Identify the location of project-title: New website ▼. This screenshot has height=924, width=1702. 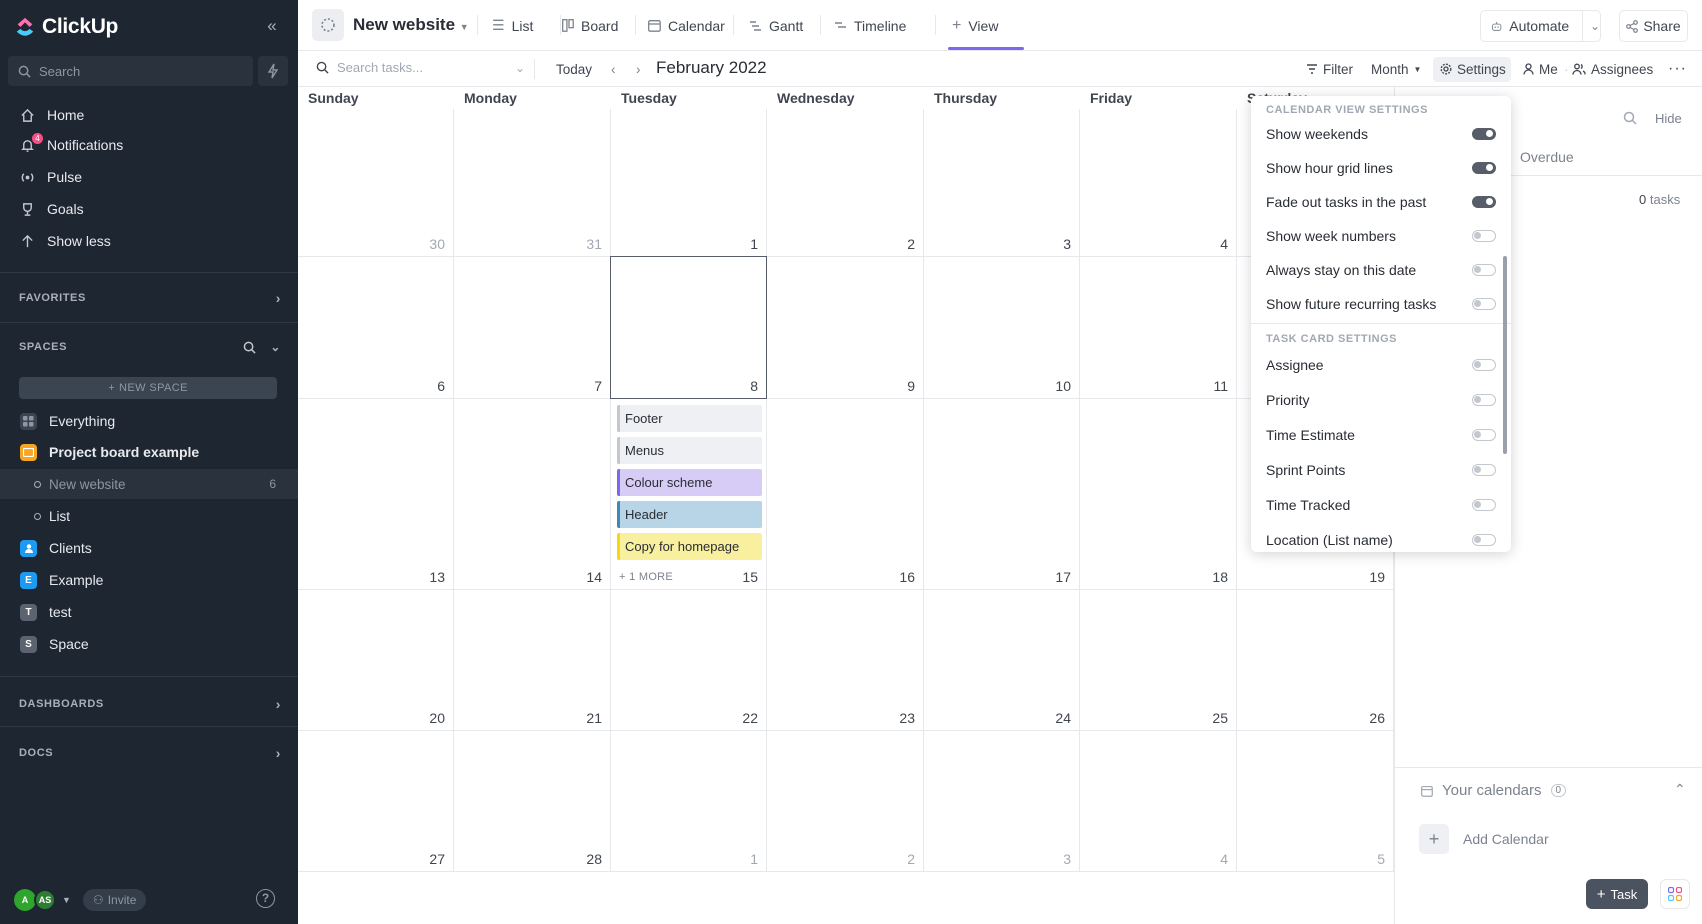
(411, 25).